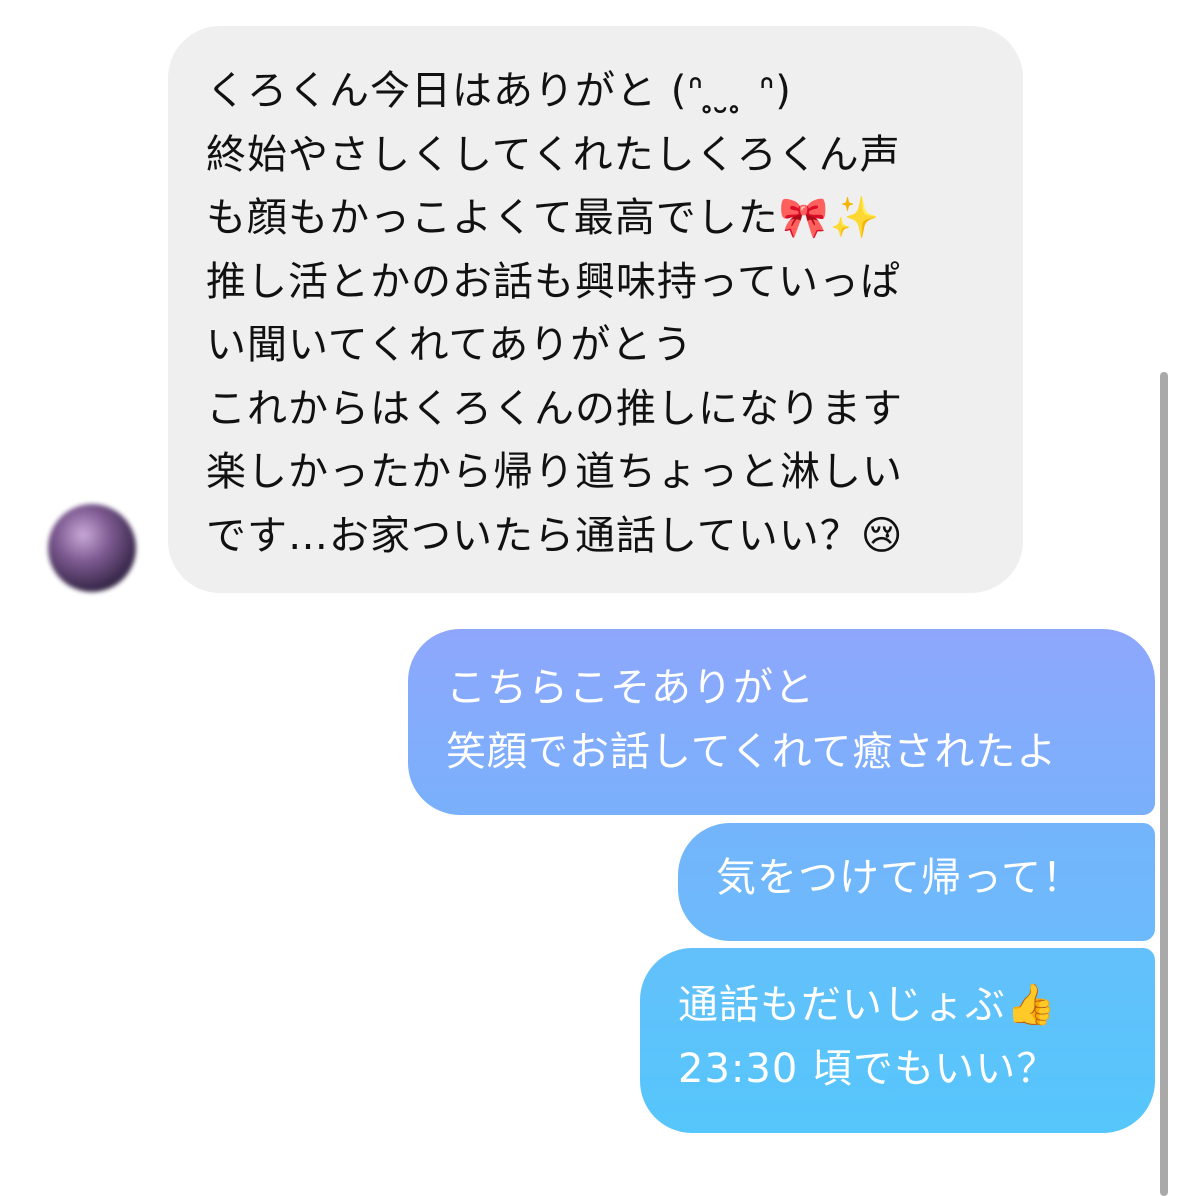  Describe the element at coordinates (553, 281) in the screenshot. I see `message-line: 推し活とかのお話も興味持っていっぱ` at that location.